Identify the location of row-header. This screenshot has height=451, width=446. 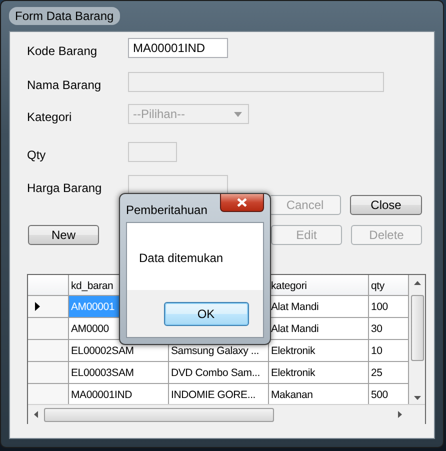
(48, 307).